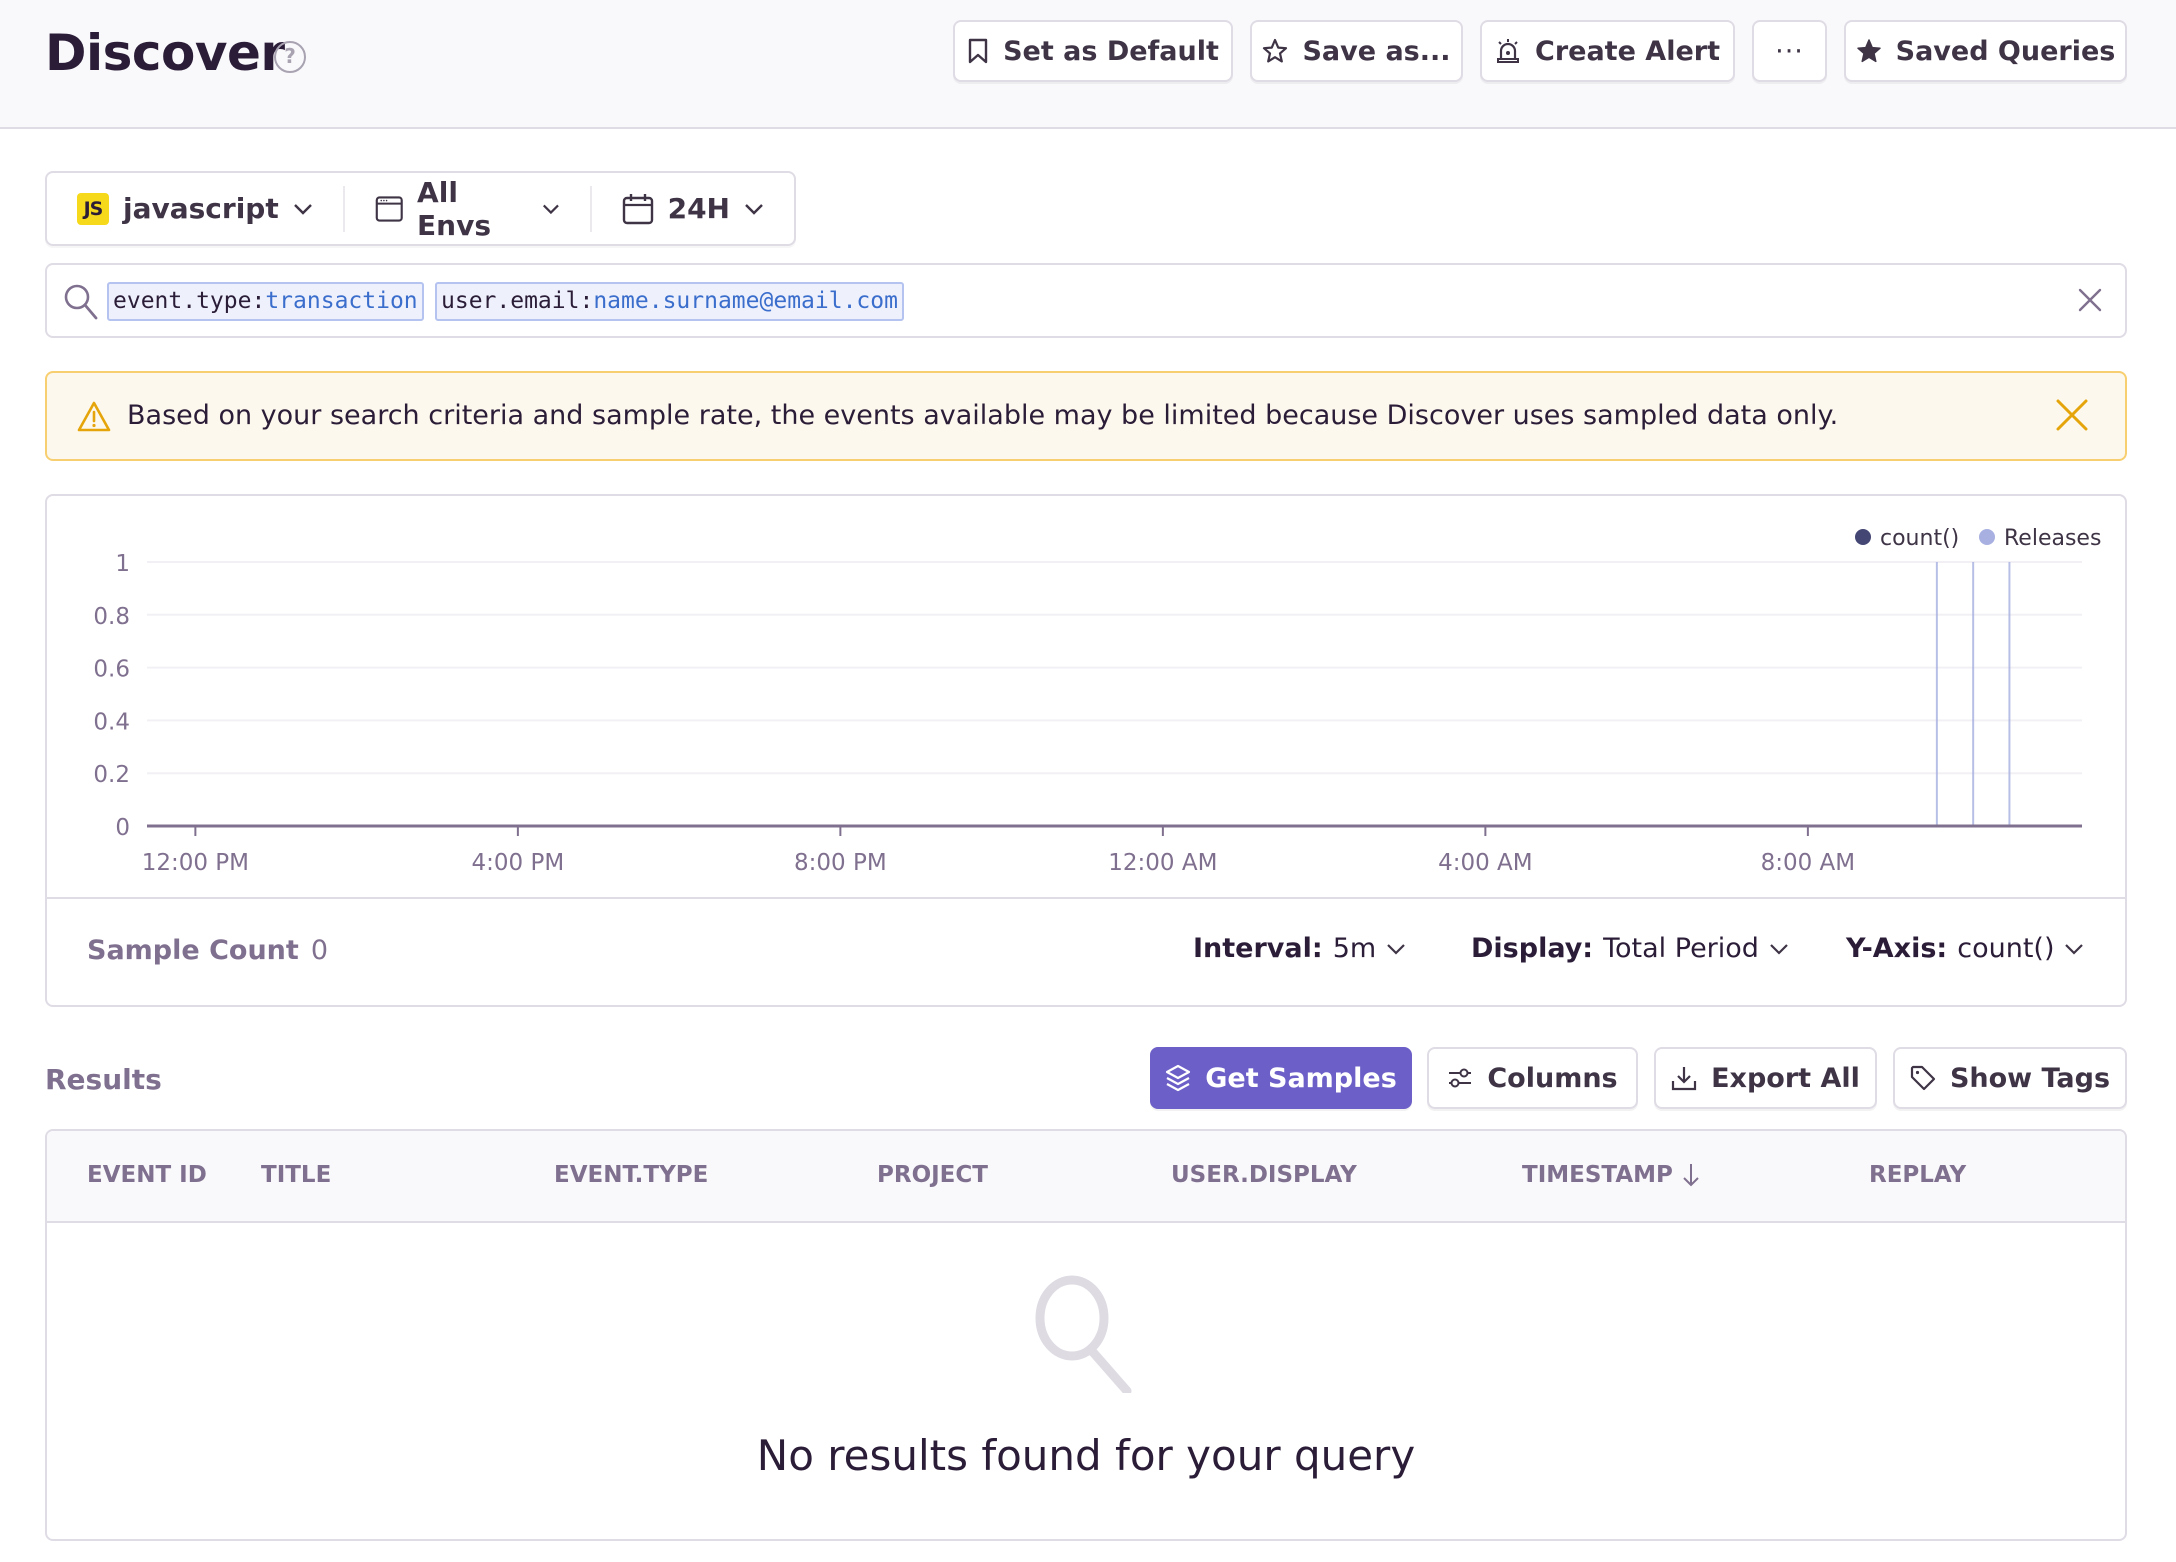  I want to click on column-header-label: EVENT ID, so click(147, 1175).